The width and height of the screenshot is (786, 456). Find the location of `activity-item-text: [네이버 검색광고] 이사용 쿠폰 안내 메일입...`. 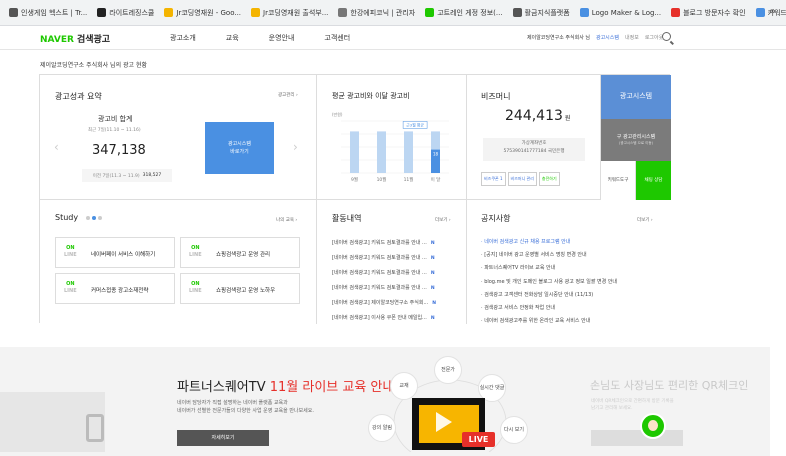

activity-item-text: [네이버 검색광고] 이사용 쿠폰 안내 메일입... is located at coordinates (379, 318).